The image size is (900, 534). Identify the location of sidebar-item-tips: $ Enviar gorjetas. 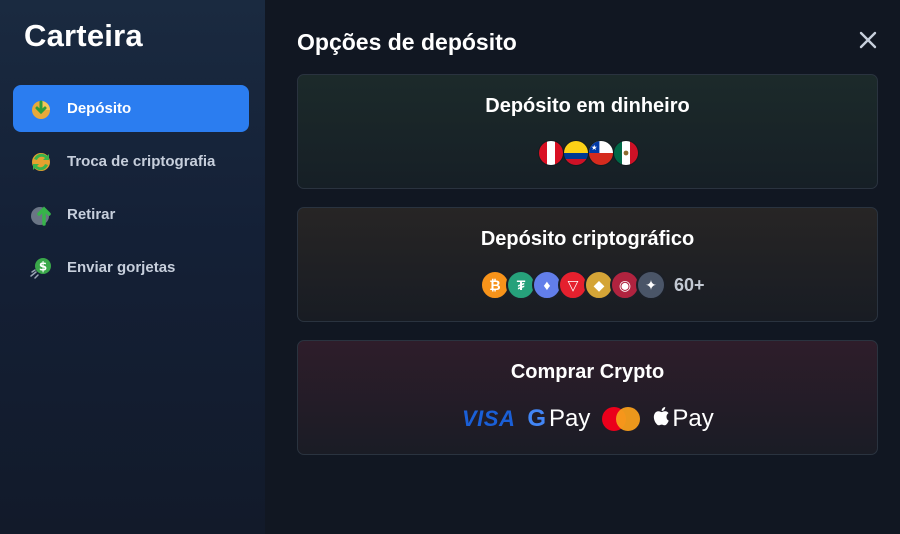
(131, 267).